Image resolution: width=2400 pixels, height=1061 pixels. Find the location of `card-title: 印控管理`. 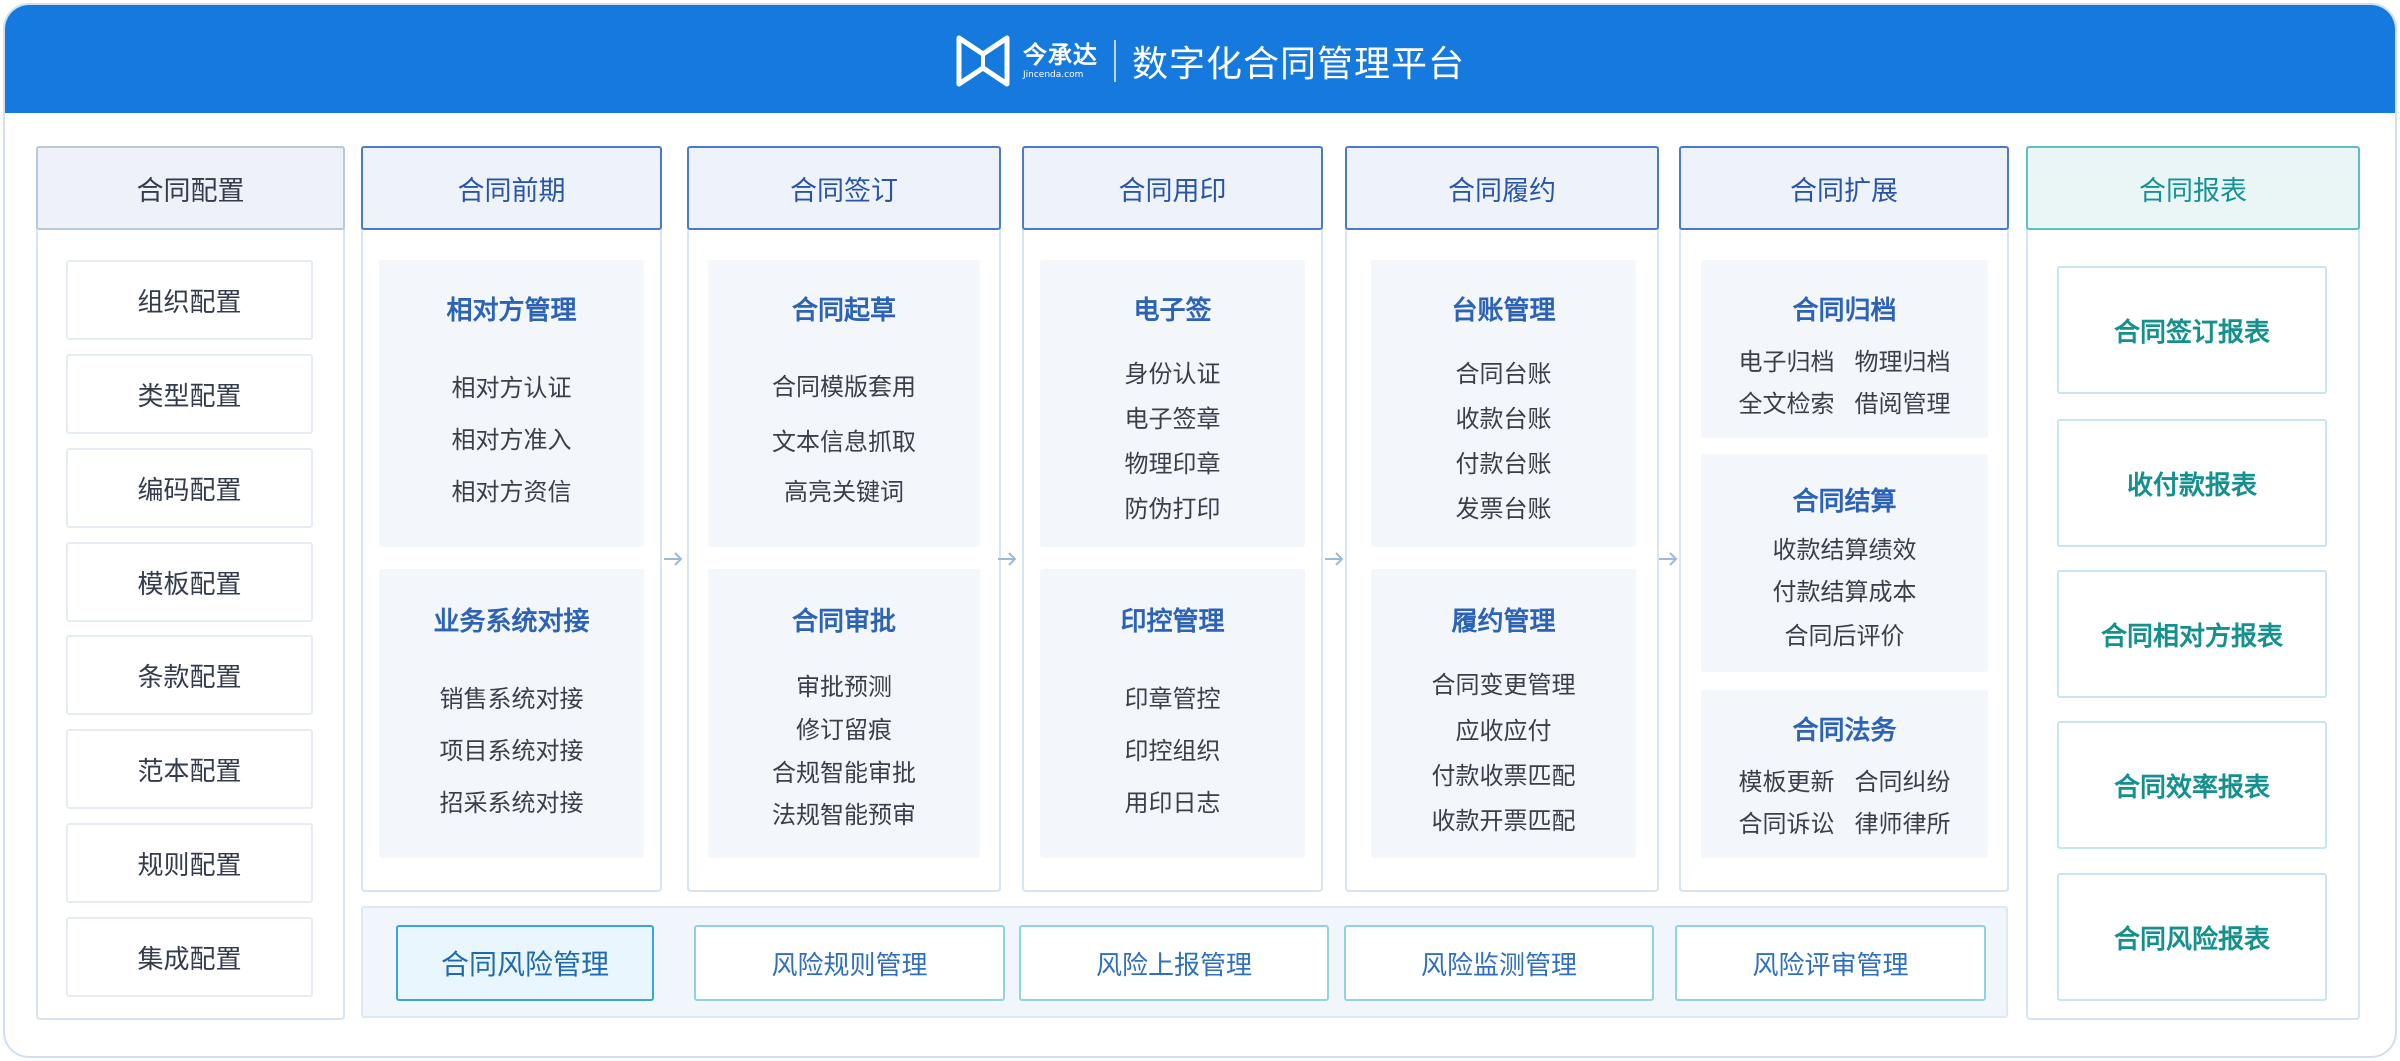

card-title: 印控管理 is located at coordinates (1172, 622).